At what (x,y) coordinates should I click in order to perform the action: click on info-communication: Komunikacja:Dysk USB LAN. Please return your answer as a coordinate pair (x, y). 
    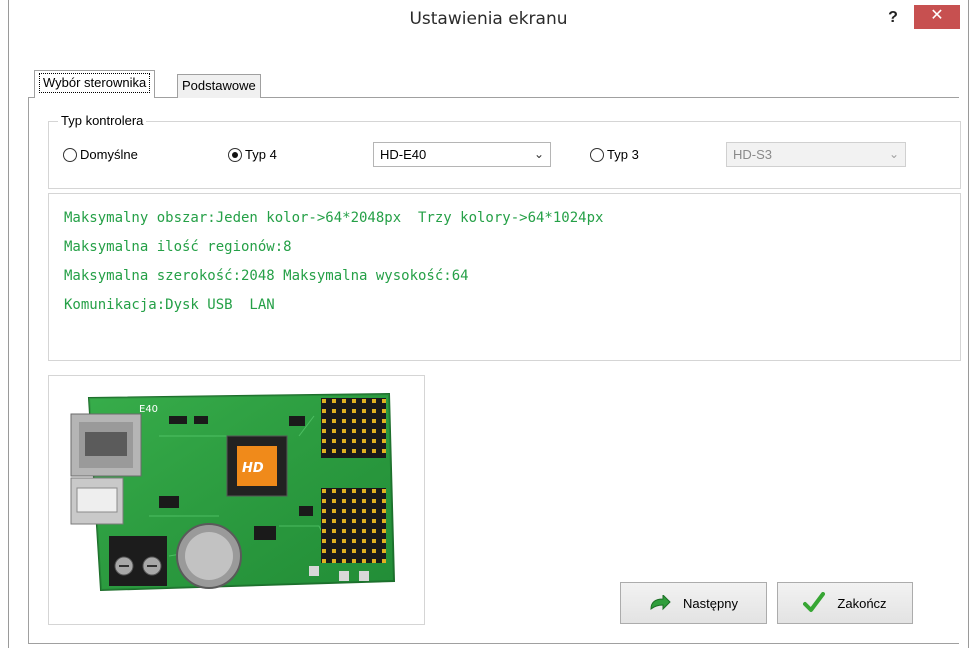
    Looking at the image, I should click on (169, 305).